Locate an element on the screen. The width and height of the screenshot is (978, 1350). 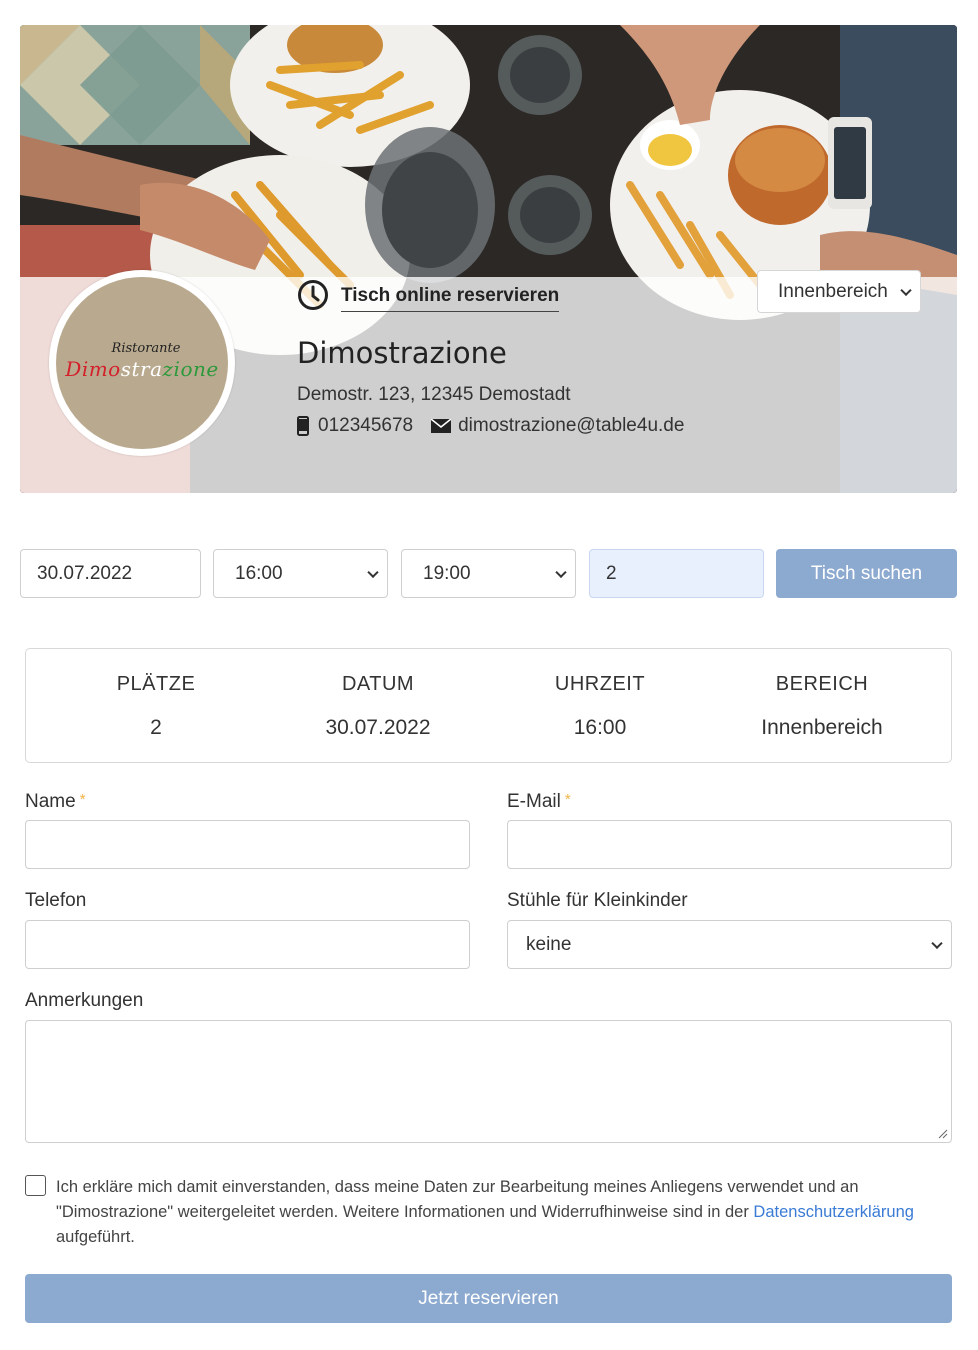
area-select: Innenbereich is located at coordinates (839, 291).